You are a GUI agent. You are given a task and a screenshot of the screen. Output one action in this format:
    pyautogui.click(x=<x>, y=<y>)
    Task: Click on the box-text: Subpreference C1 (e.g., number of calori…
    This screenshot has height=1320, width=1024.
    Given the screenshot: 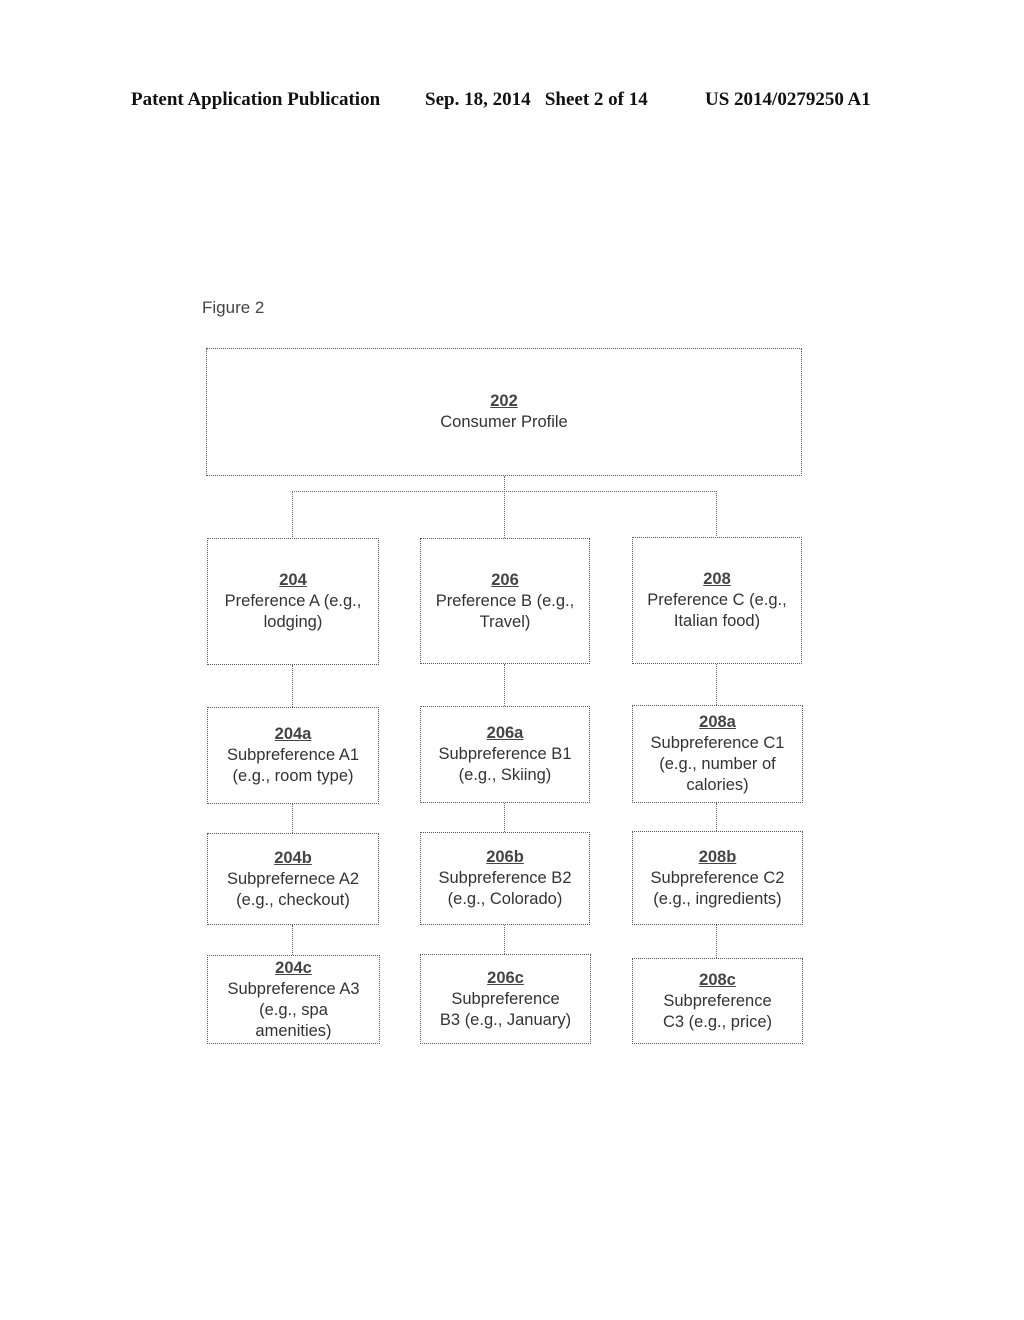 What is the action you would take?
    pyautogui.click(x=717, y=764)
    